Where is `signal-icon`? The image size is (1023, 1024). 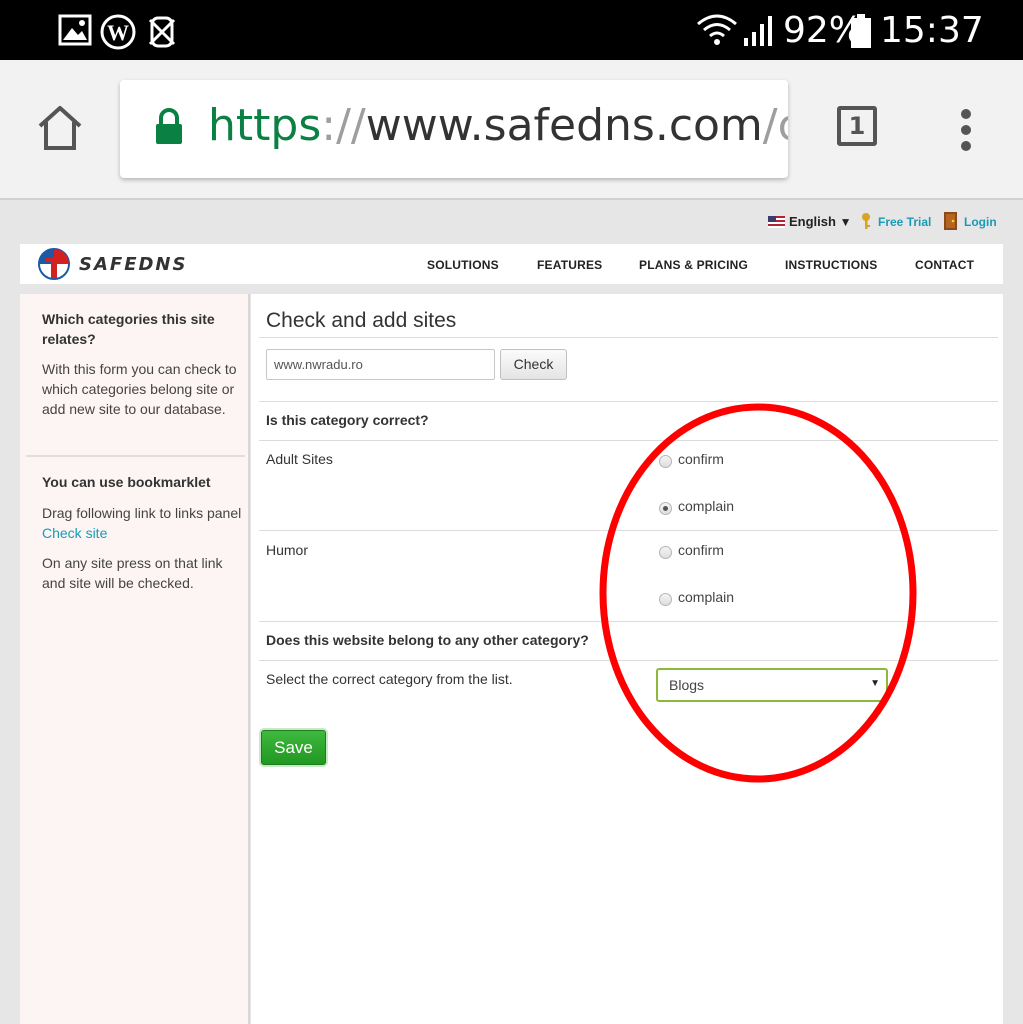
signal-icon is located at coordinates (758, 31).